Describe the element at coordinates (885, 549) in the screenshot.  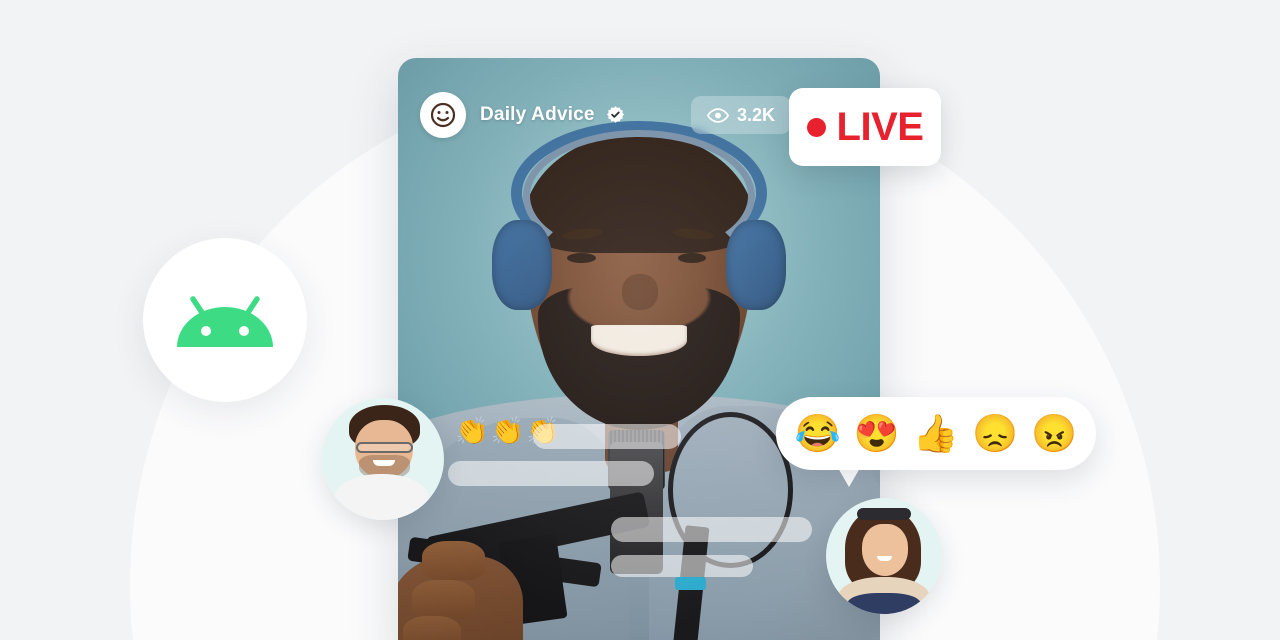
I see `viewer-right-face` at that location.